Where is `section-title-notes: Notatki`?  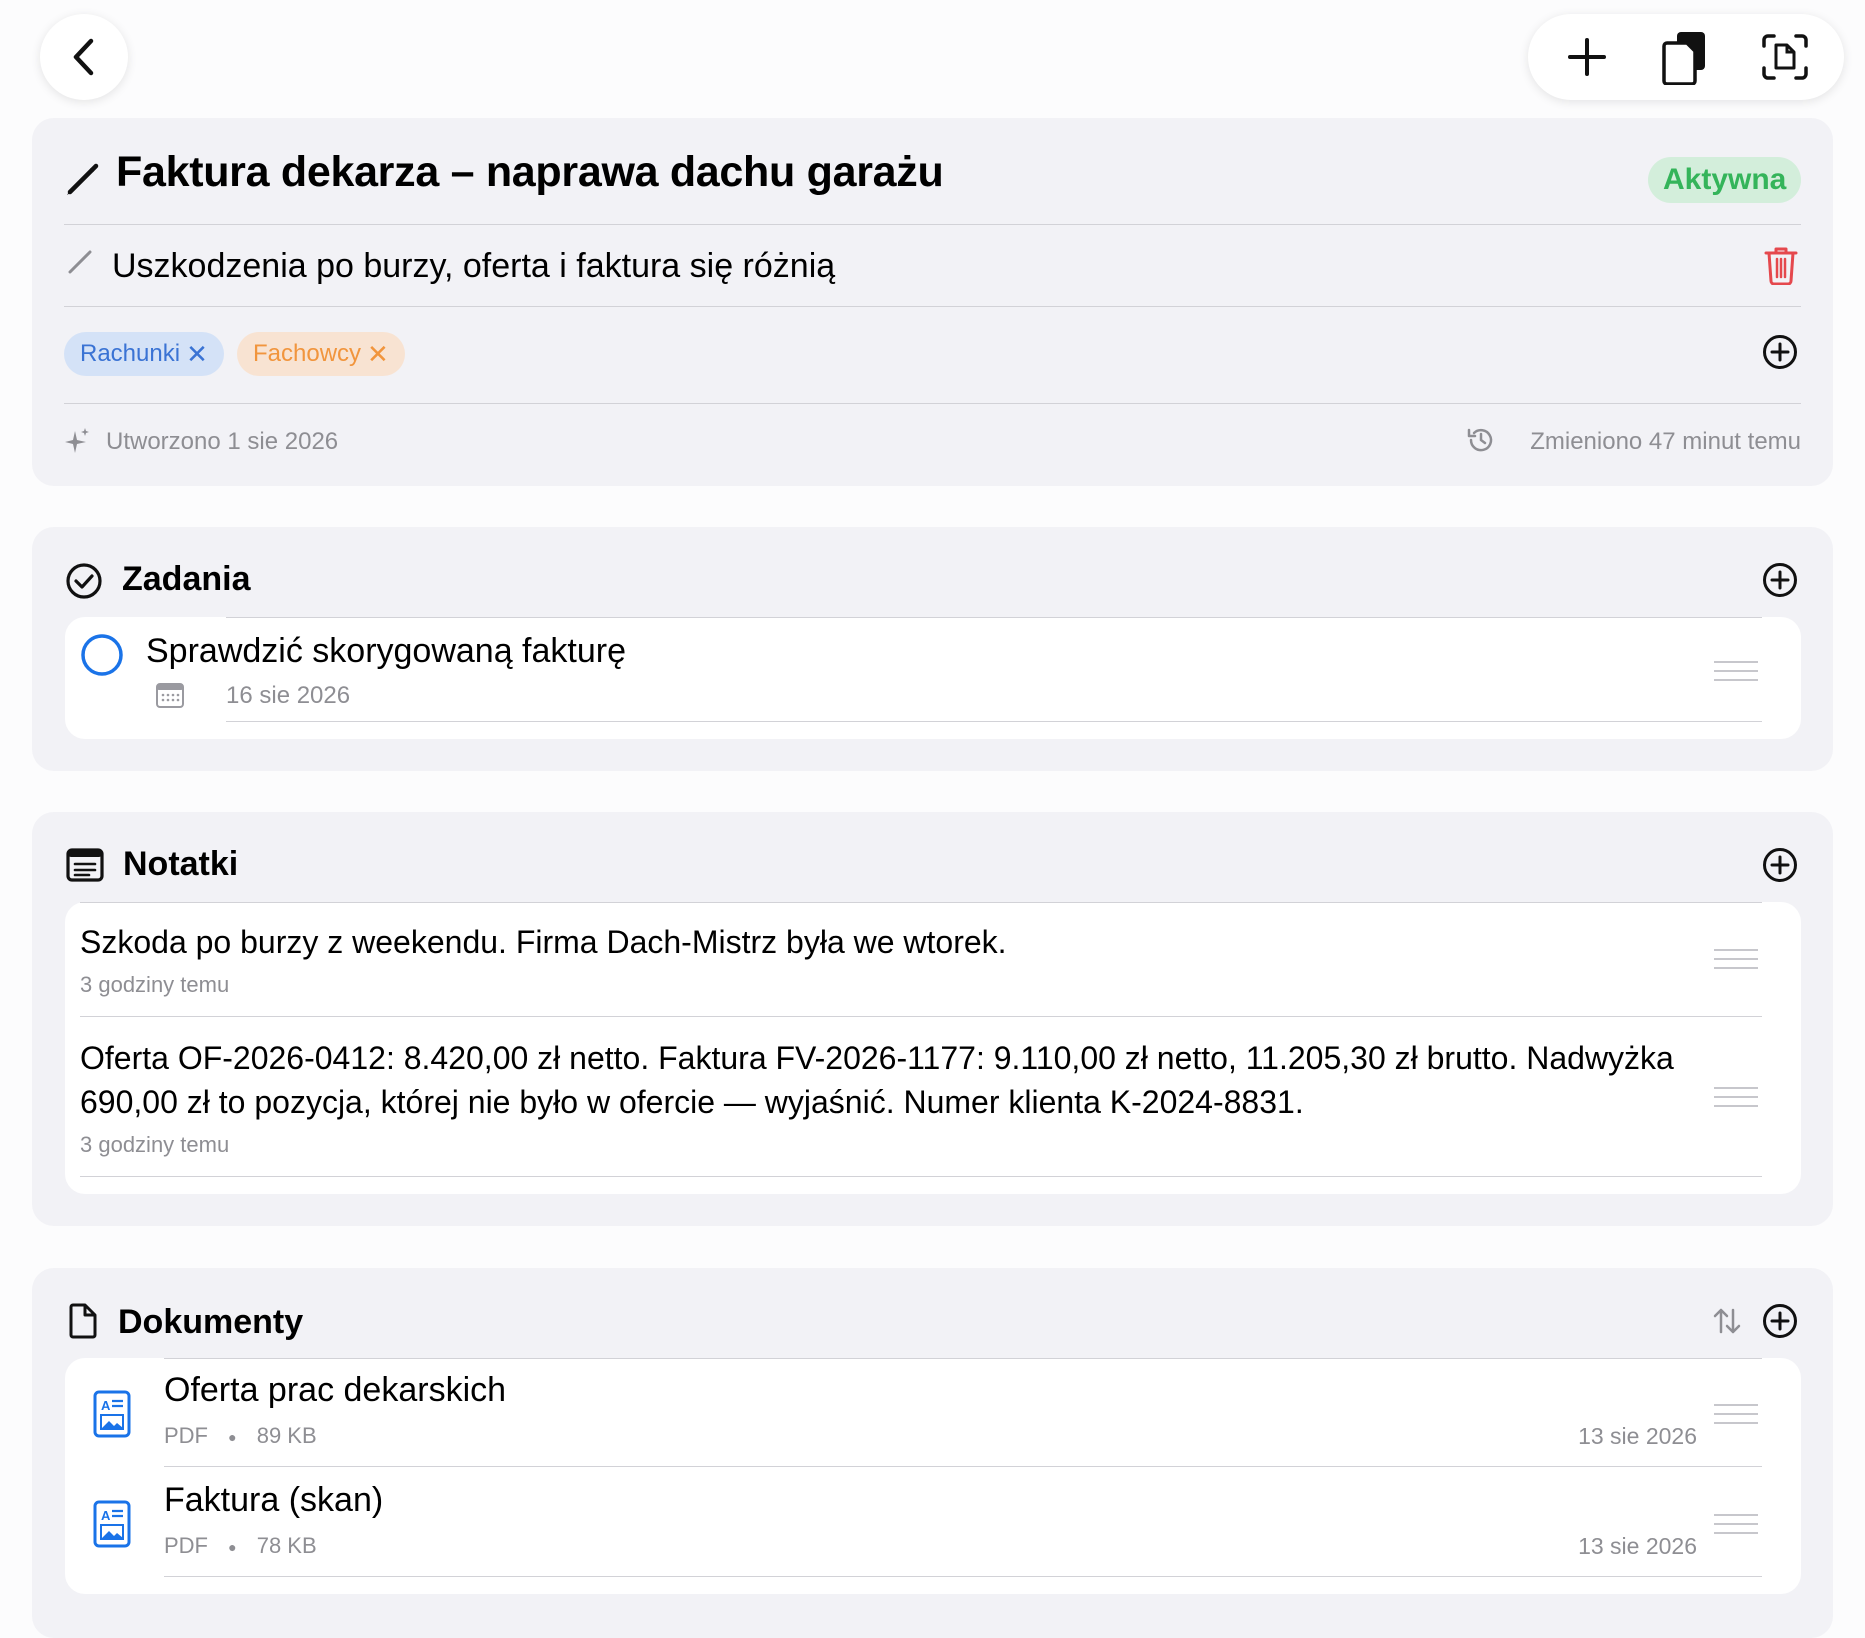
section-title-notes: Notatki is located at coordinates (181, 864).